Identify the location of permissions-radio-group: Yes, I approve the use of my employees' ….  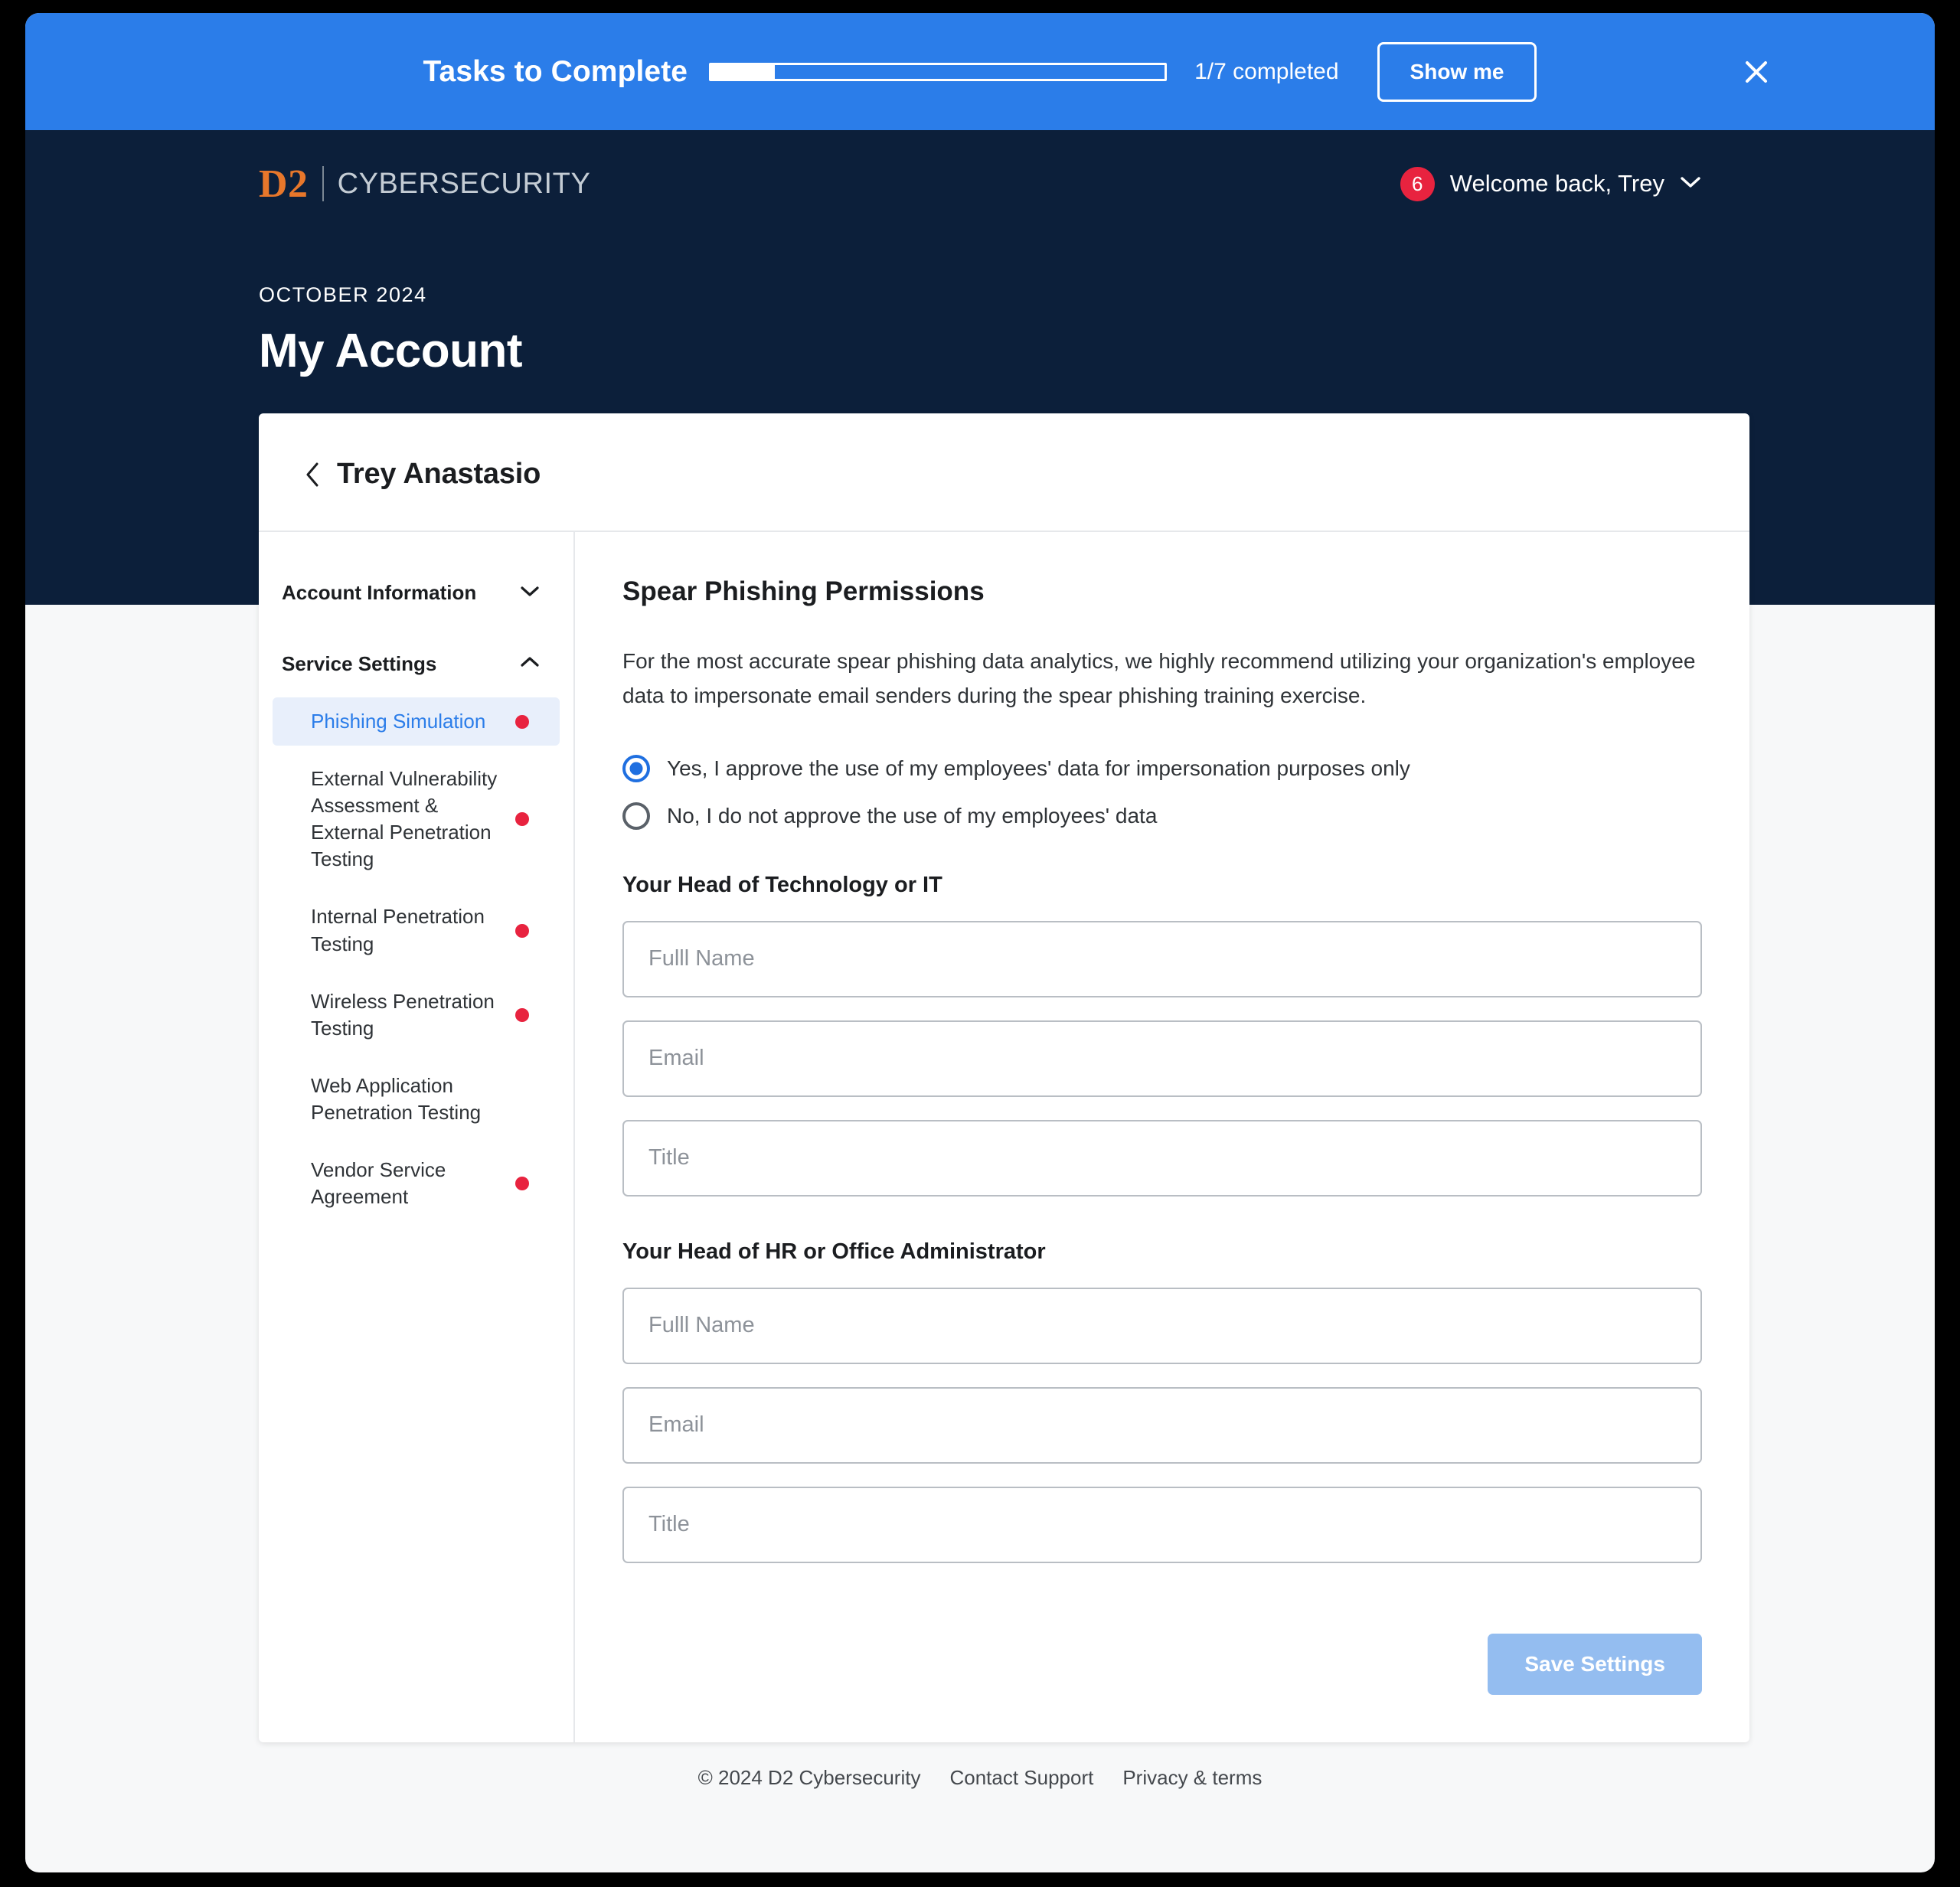
(1162, 792).